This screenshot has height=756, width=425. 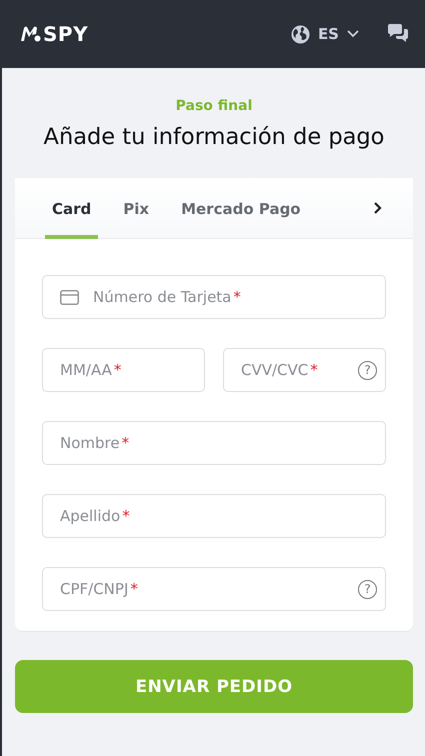 I want to click on payment-tab: Pix, so click(x=136, y=208).